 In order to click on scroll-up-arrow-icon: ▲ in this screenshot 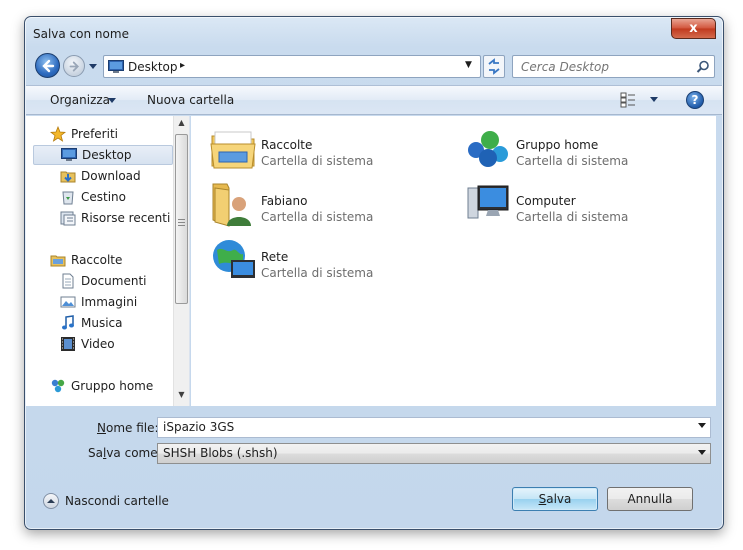, I will do `click(181, 124)`.